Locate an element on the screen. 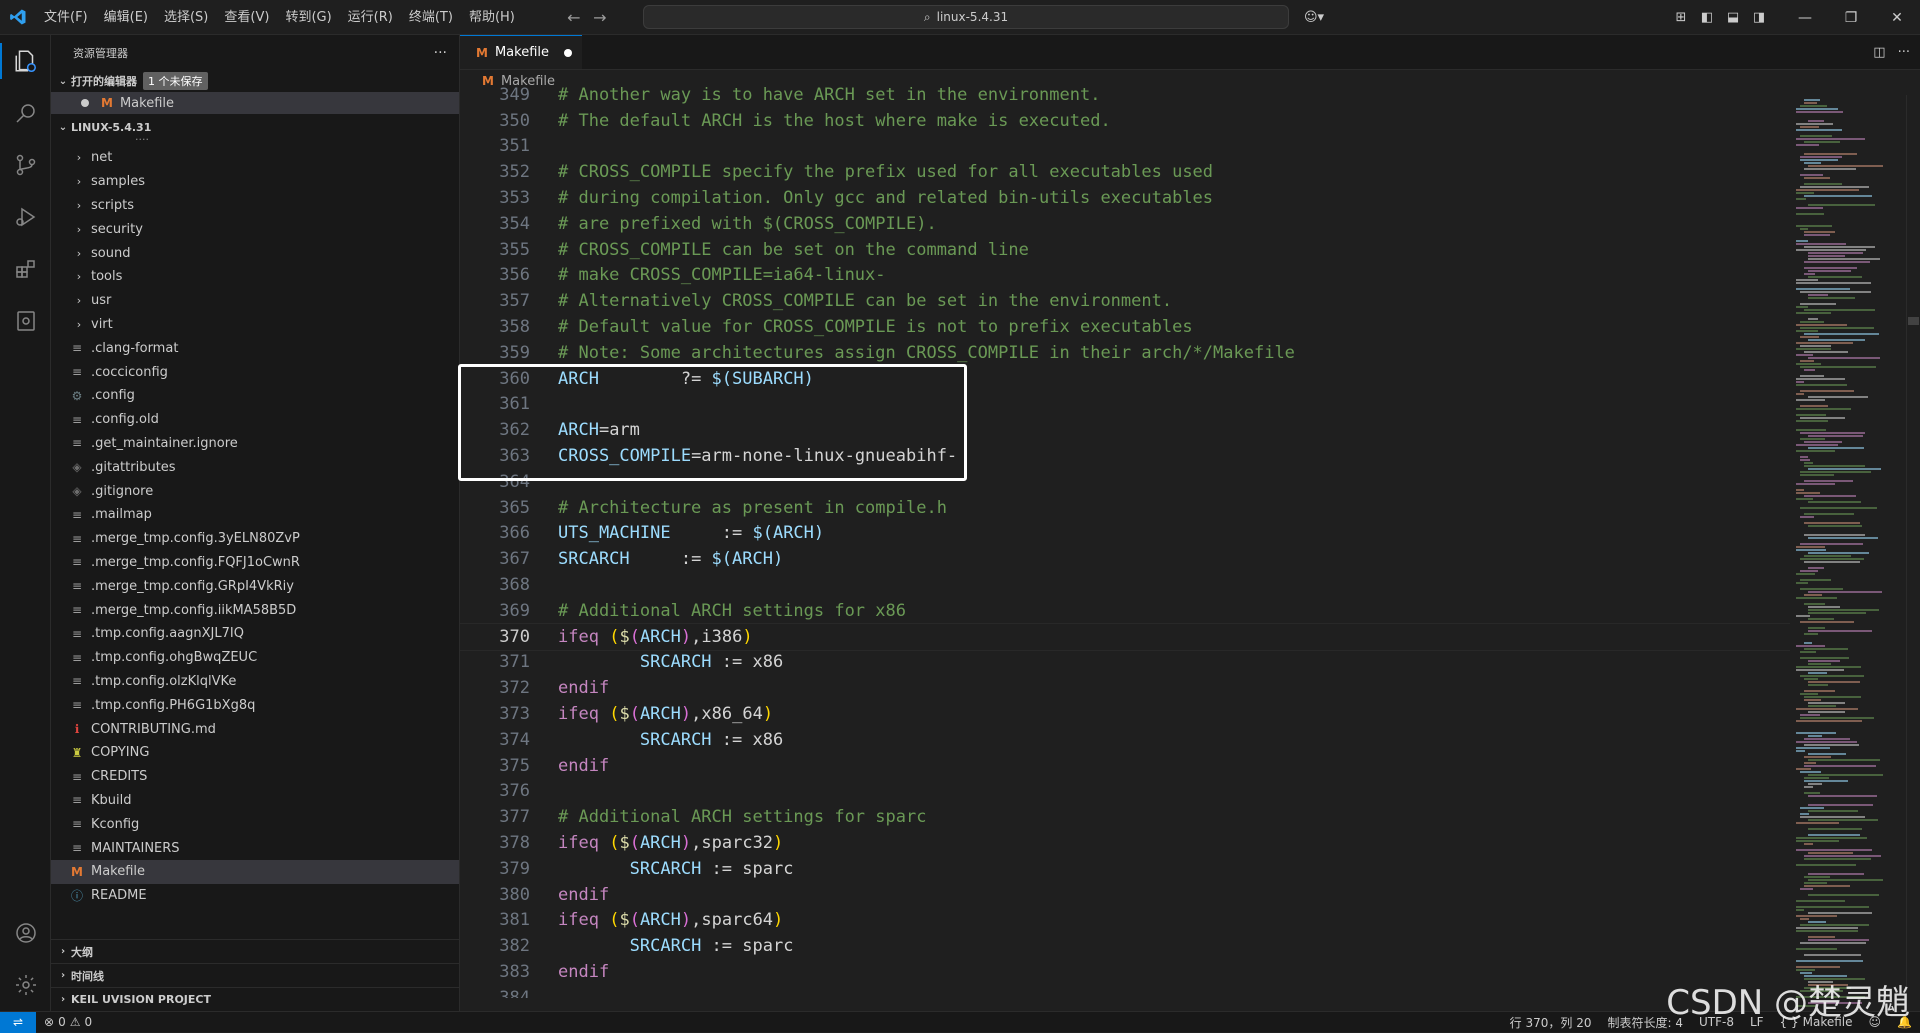 Image resolution: width=1920 pixels, height=1033 pixels. code-line: 376 is located at coordinates (1125, 792).